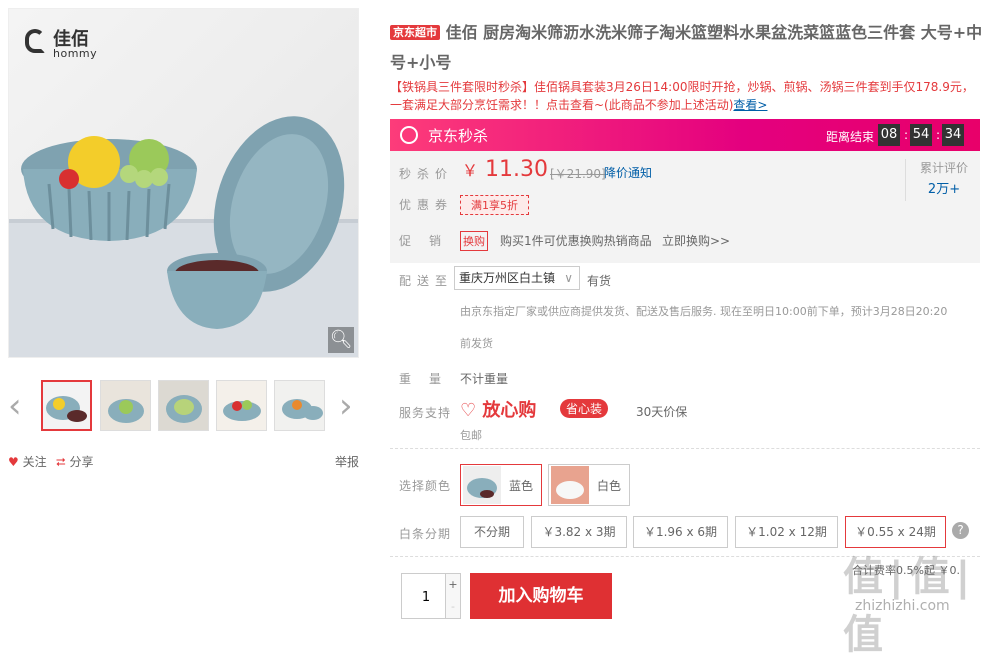  What do you see at coordinates (347, 461) in the screenshot?
I see `report-link: 举报` at bounding box center [347, 461].